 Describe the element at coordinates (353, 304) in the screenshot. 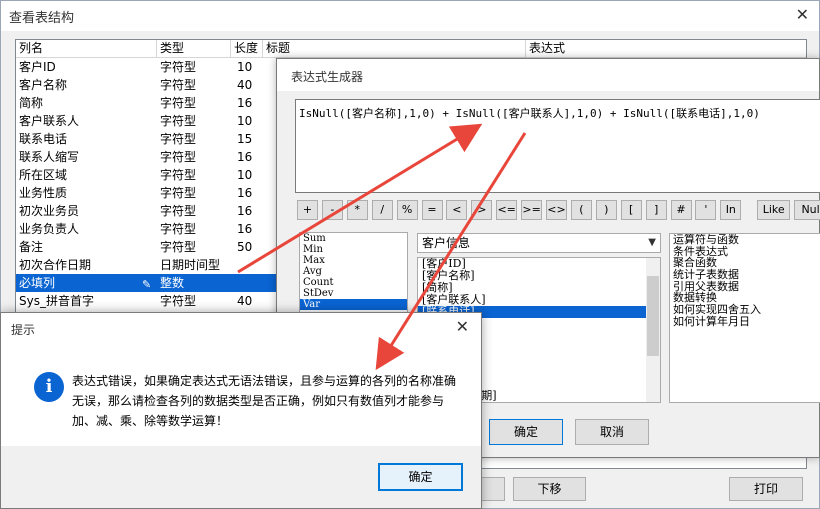

I see `list-item: Var` at that location.